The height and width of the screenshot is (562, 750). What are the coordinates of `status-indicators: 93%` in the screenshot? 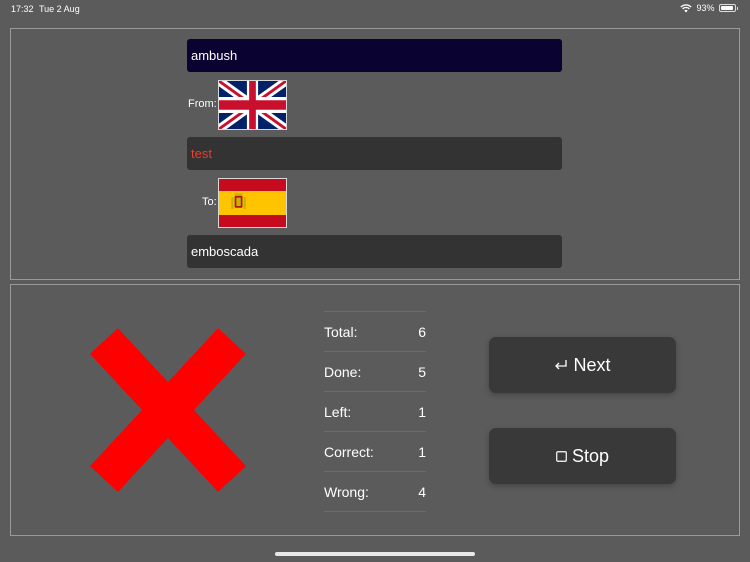 It's located at (709, 8).